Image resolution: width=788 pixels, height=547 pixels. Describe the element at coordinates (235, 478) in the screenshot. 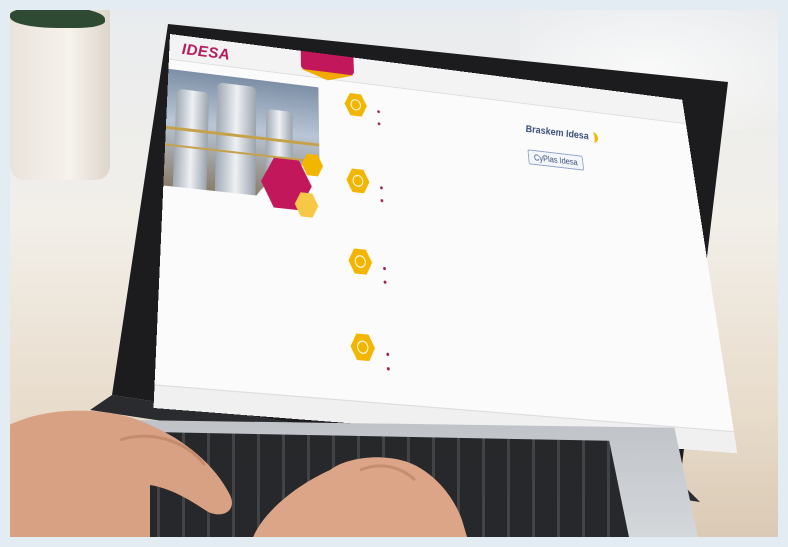

I see `hands` at that location.